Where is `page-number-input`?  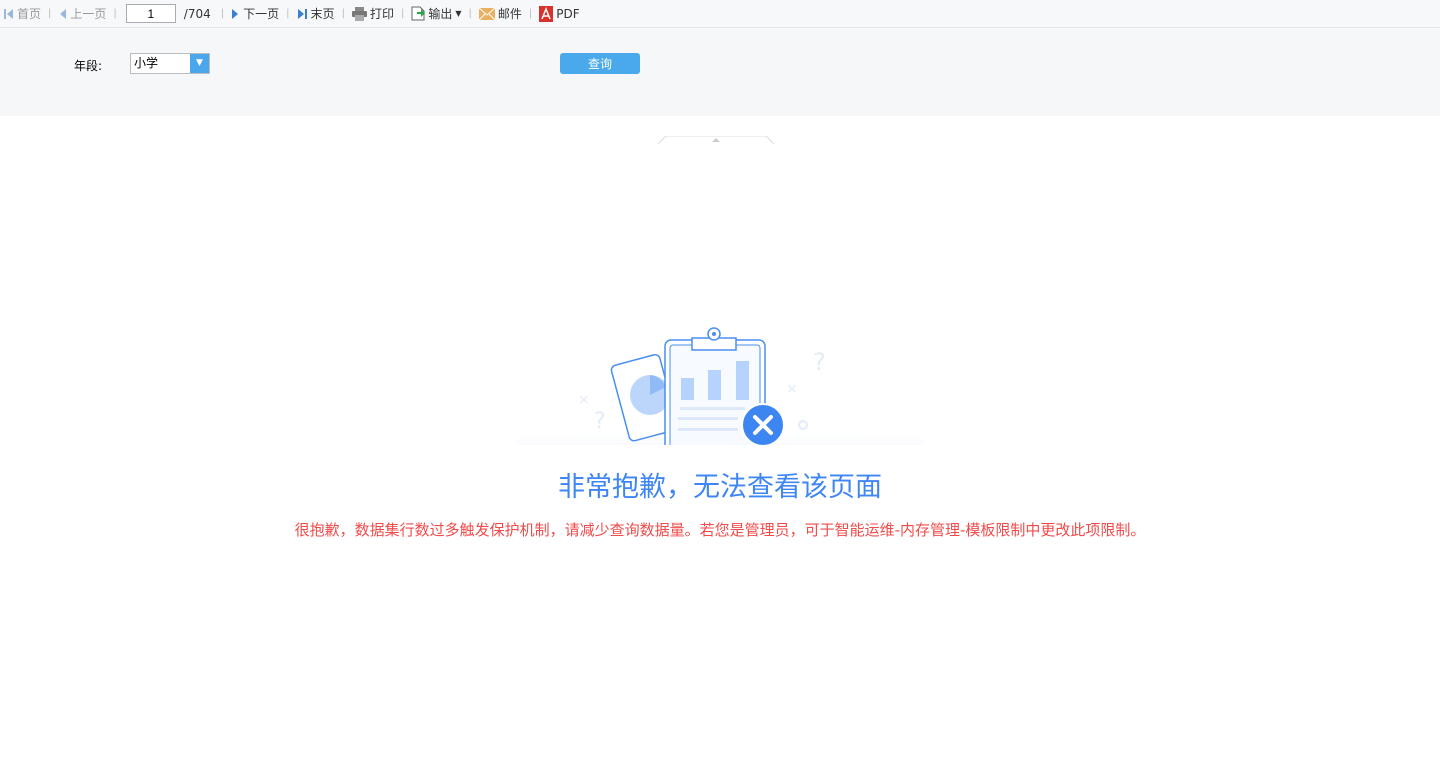 page-number-input is located at coordinates (150, 13).